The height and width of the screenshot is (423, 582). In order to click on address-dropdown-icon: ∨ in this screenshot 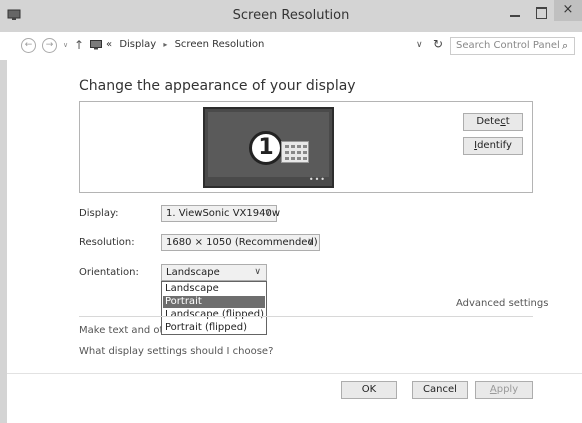, I will do `click(419, 45)`.